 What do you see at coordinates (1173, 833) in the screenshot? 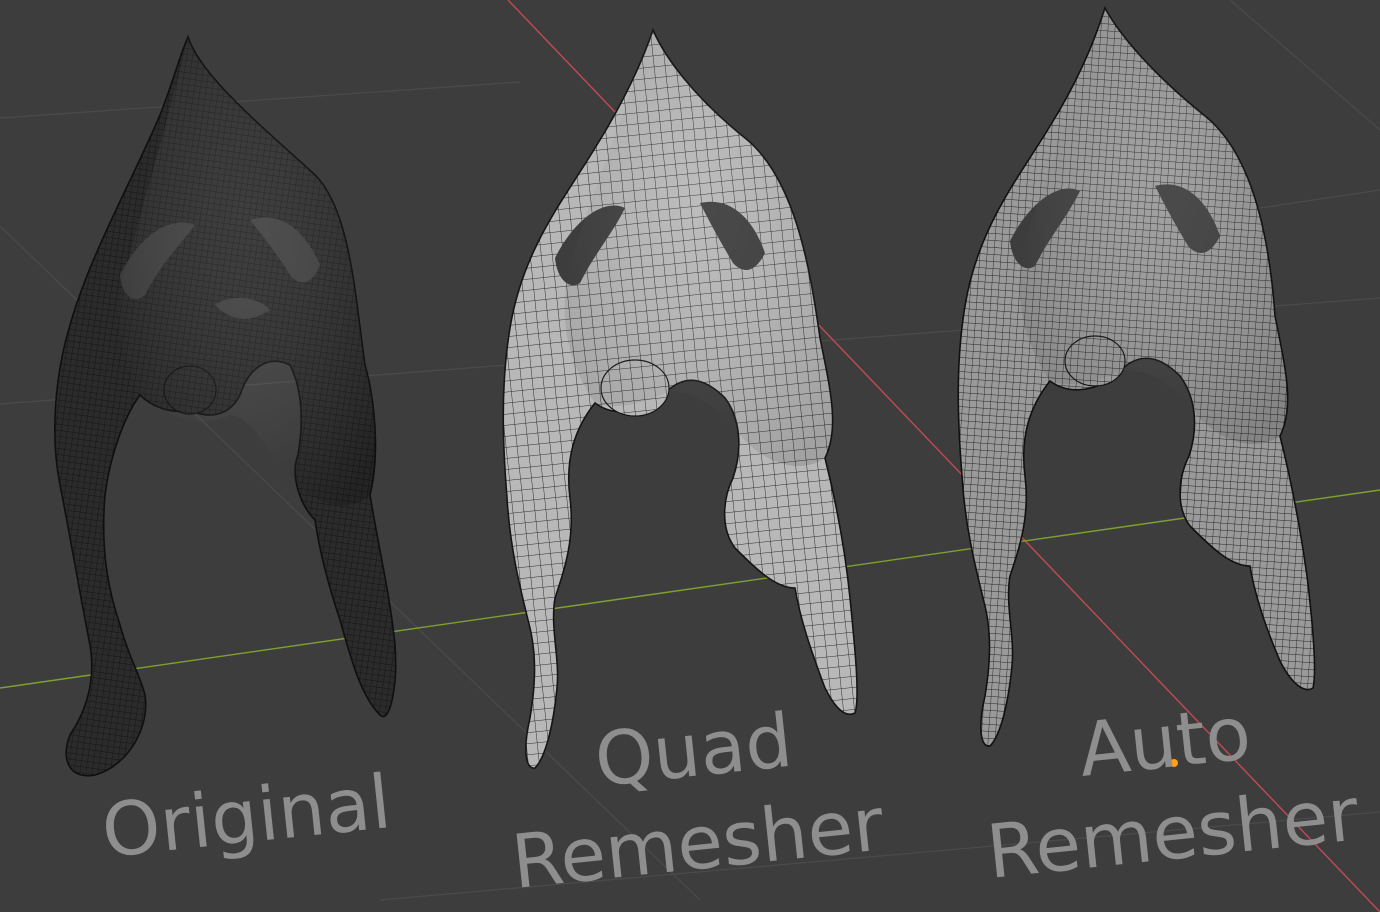
I see `label-auto-line2: Remesher` at bounding box center [1173, 833].